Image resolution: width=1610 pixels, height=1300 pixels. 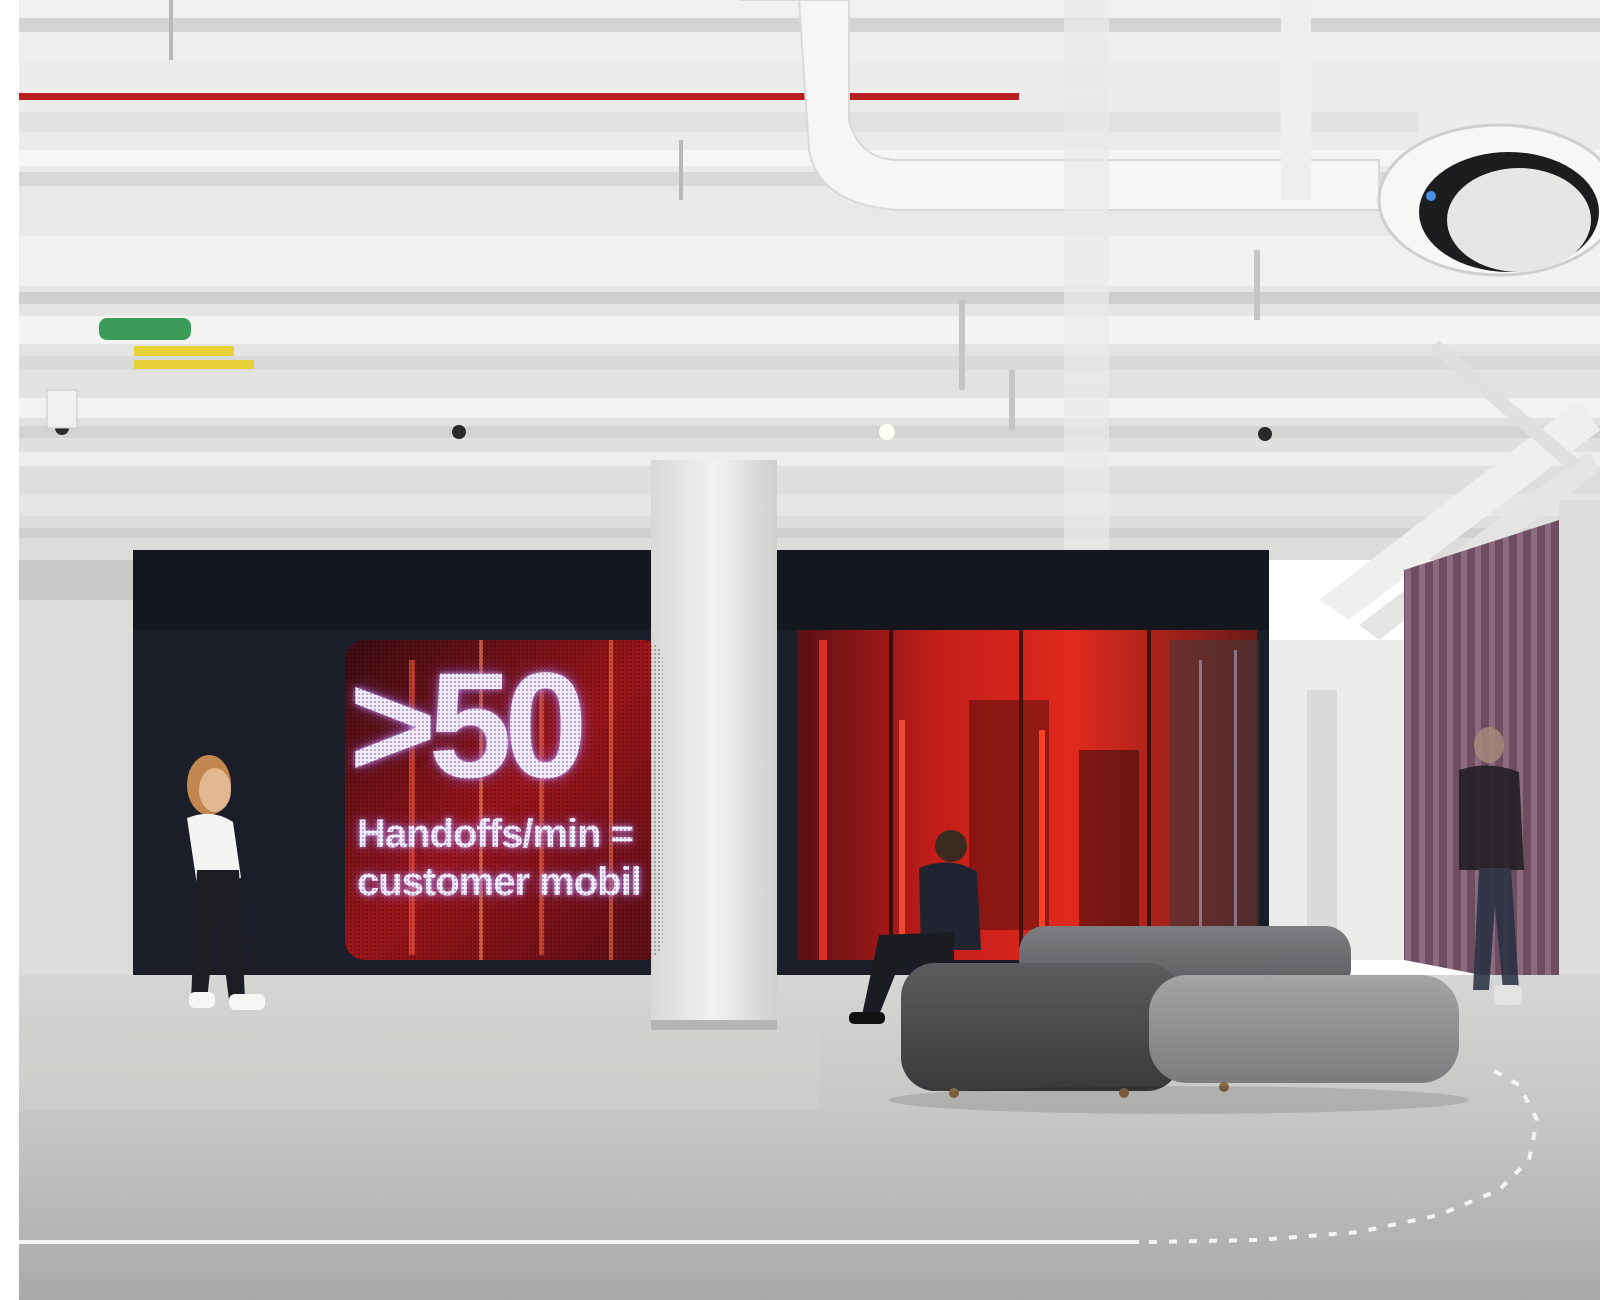 What do you see at coordinates (495, 834) in the screenshot?
I see `led-text-line-1: Handoffs/min =` at bounding box center [495, 834].